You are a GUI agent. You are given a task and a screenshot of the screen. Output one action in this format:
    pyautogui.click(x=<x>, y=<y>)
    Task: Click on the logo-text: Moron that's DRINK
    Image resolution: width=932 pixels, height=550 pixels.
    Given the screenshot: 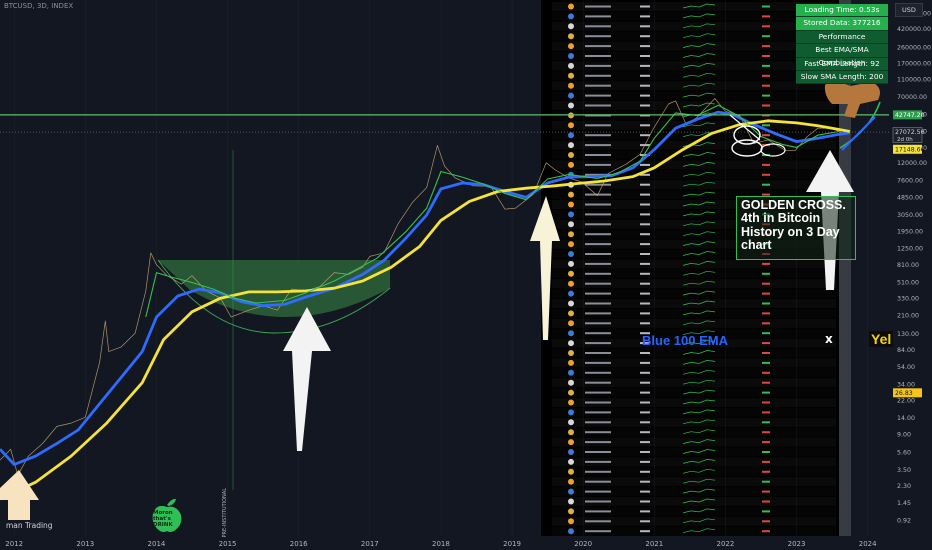 What is the action you would take?
    pyautogui.click(x=163, y=519)
    